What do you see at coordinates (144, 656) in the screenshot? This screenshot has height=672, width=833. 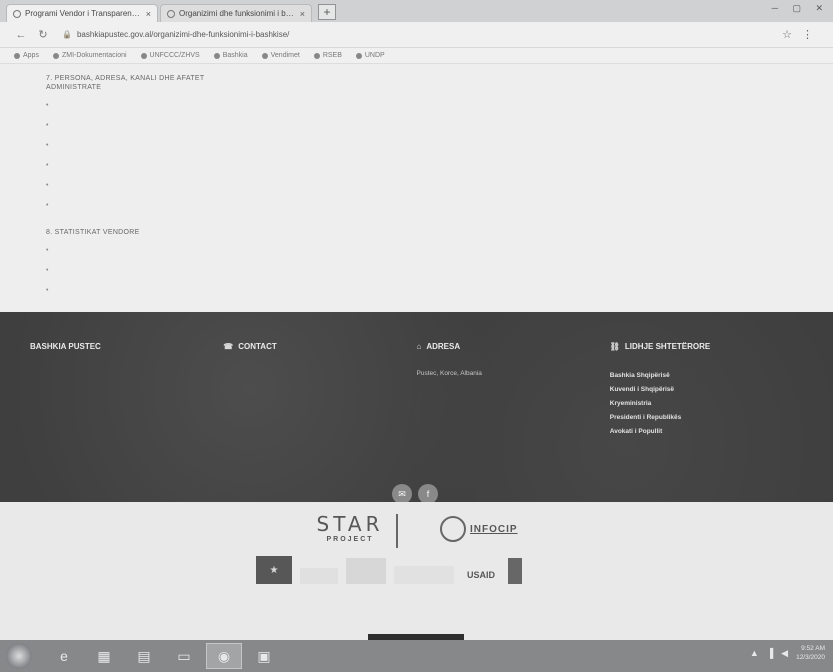 I see `explorer-icon: ▤` at bounding box center [144, 656].